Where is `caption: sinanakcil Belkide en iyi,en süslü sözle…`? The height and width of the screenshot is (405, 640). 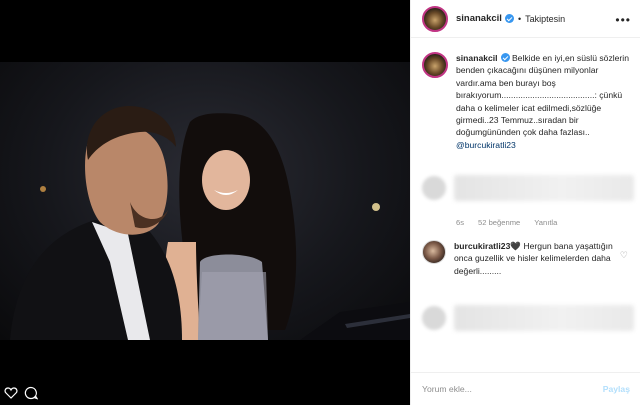 caption: sinanakcil Belkide en iyi,en süslü sözle… is located at coordinates (528, 101).